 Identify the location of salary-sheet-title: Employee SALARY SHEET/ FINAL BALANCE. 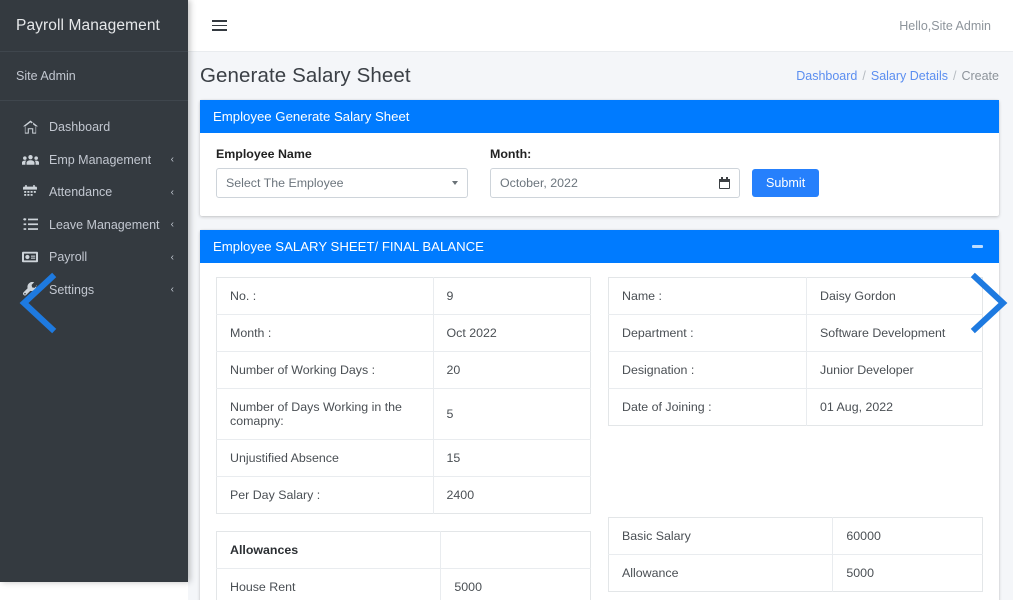
(348, 246).